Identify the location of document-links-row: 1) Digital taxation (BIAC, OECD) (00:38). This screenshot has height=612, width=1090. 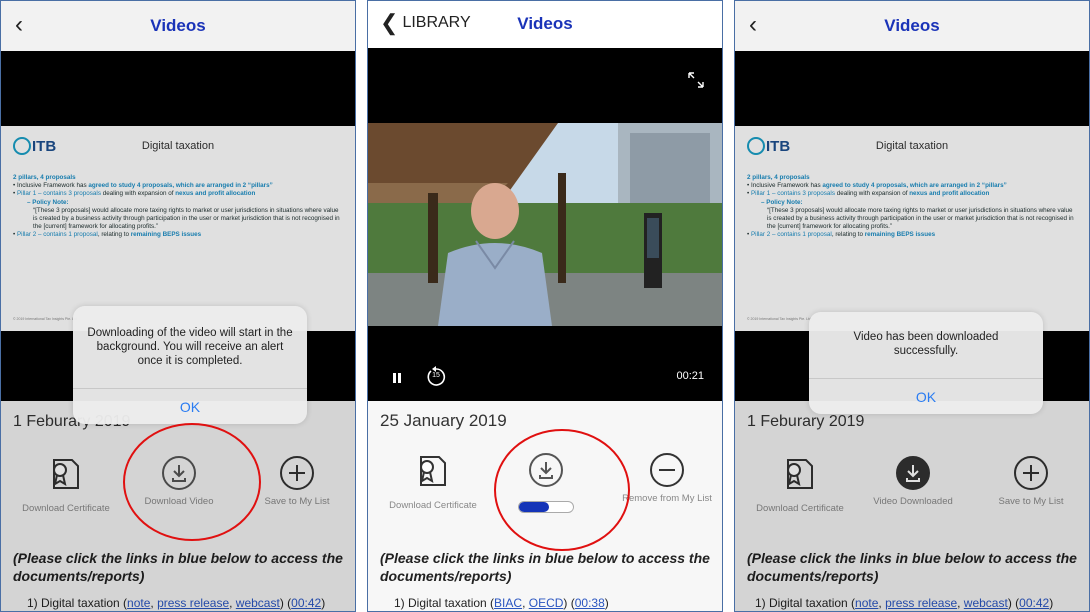
(501, 603).